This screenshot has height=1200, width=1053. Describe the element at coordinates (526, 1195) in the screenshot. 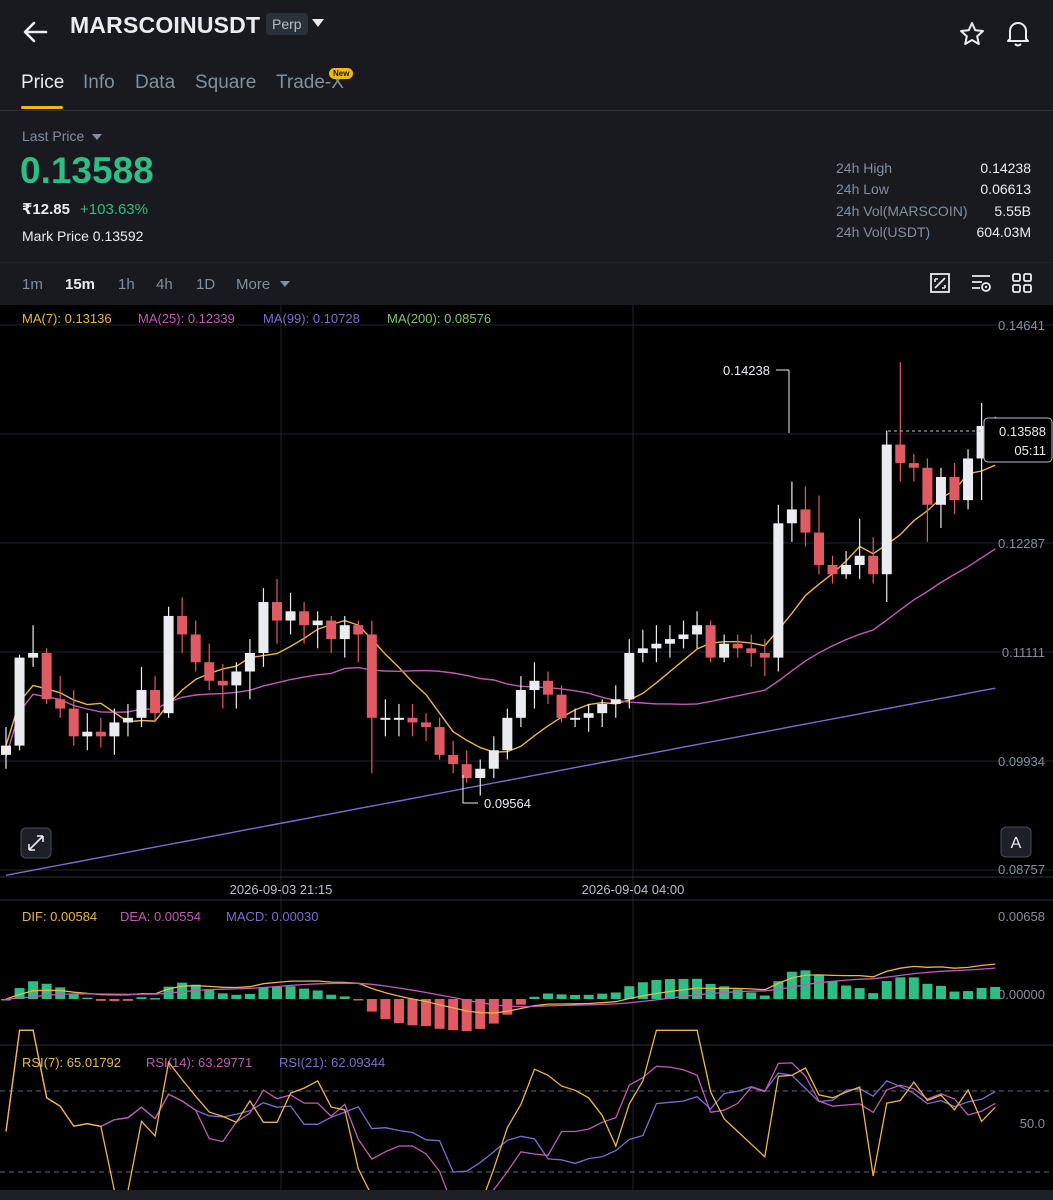

I see `bottom-edge` at that location.